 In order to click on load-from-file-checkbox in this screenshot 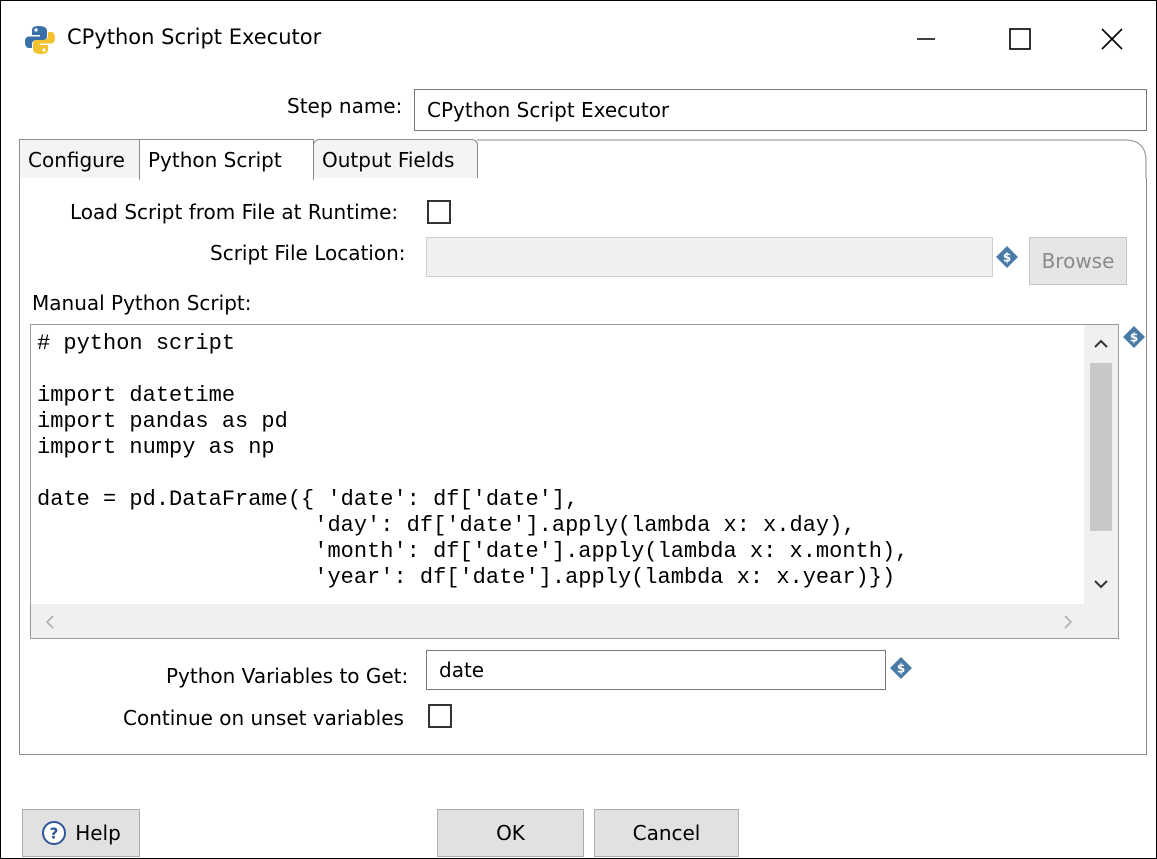, I will do `click(439, 212)`.